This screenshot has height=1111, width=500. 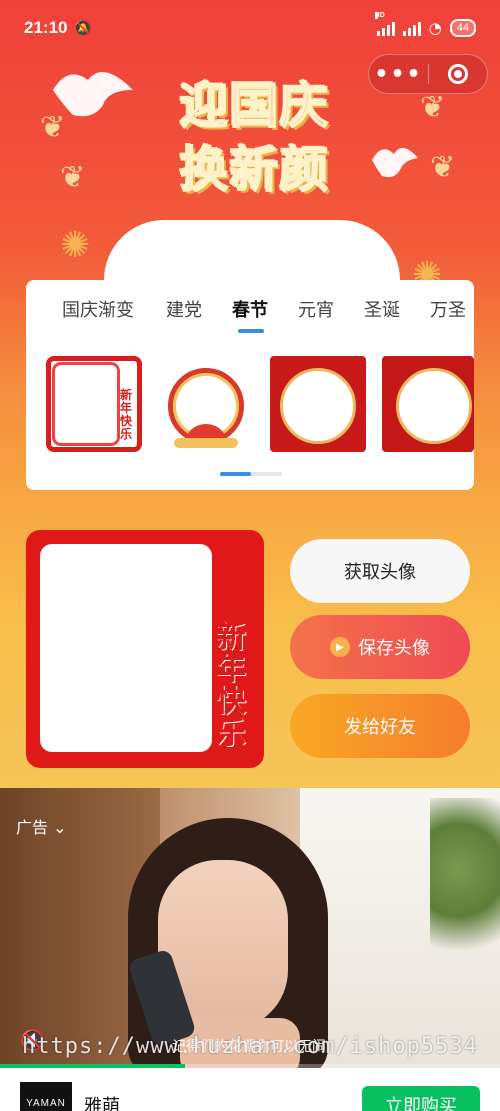 What do you see at coordinates (425, 24) in the screenshot?
I see `status-icons: HD ◔ 44` at bounding box center [425, 24].